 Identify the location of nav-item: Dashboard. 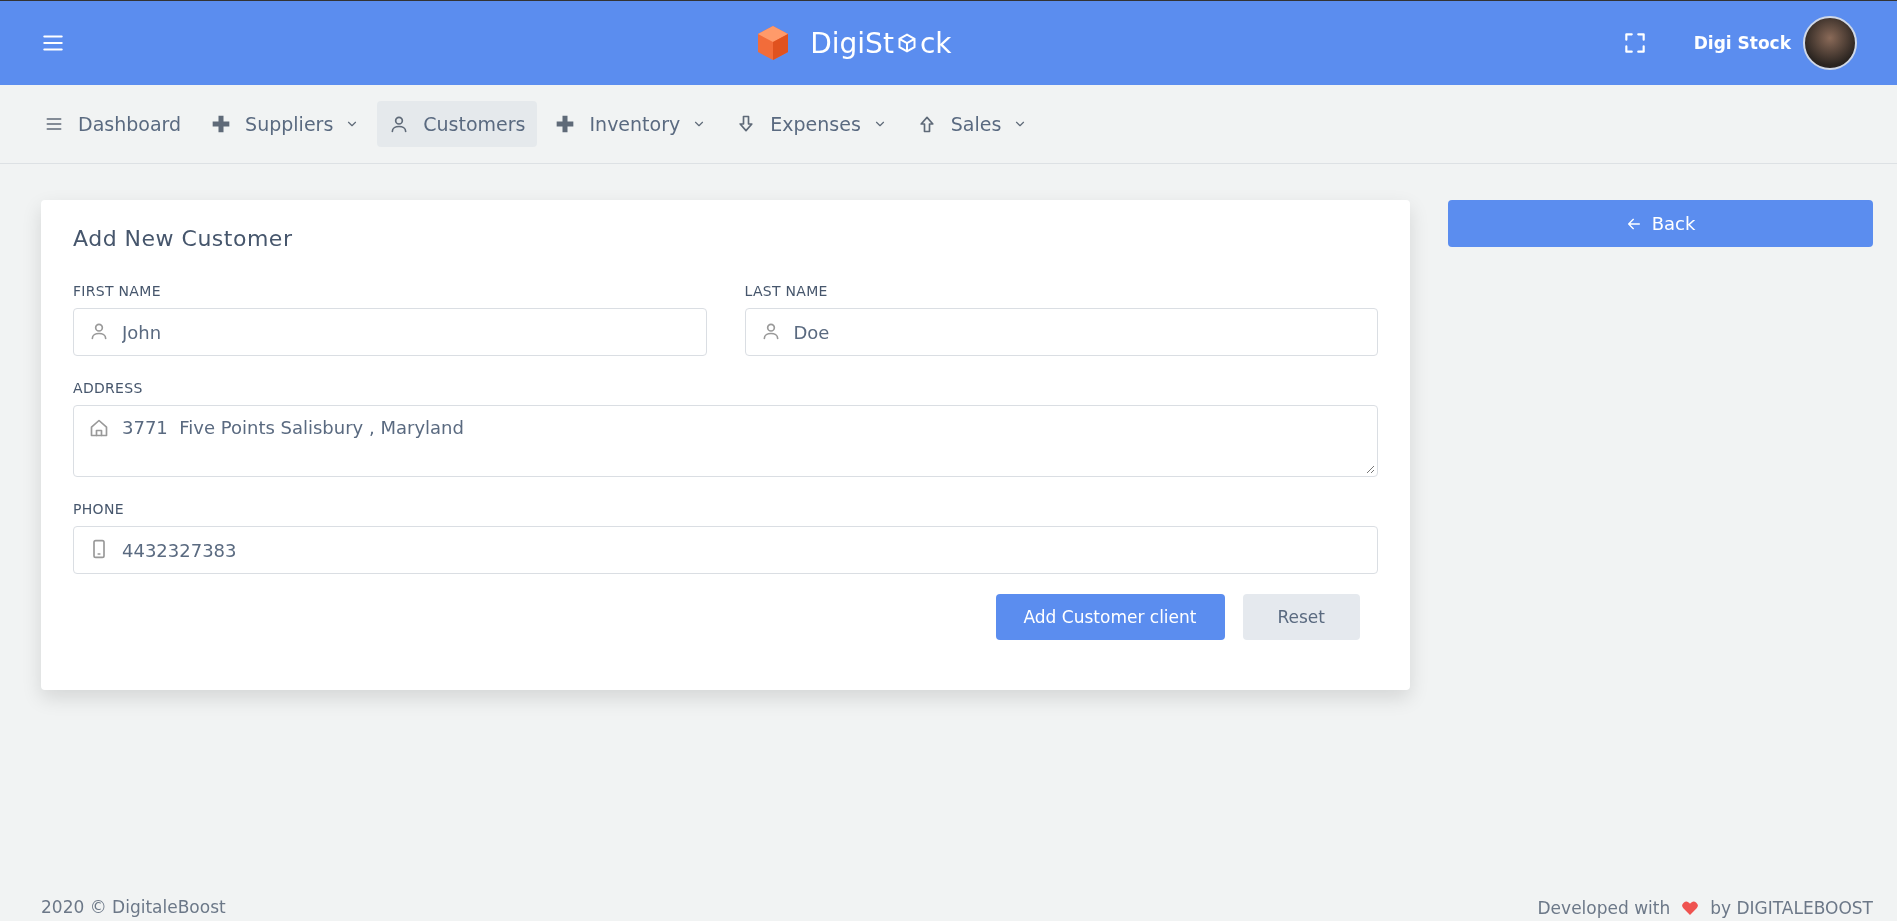
(113, 124).